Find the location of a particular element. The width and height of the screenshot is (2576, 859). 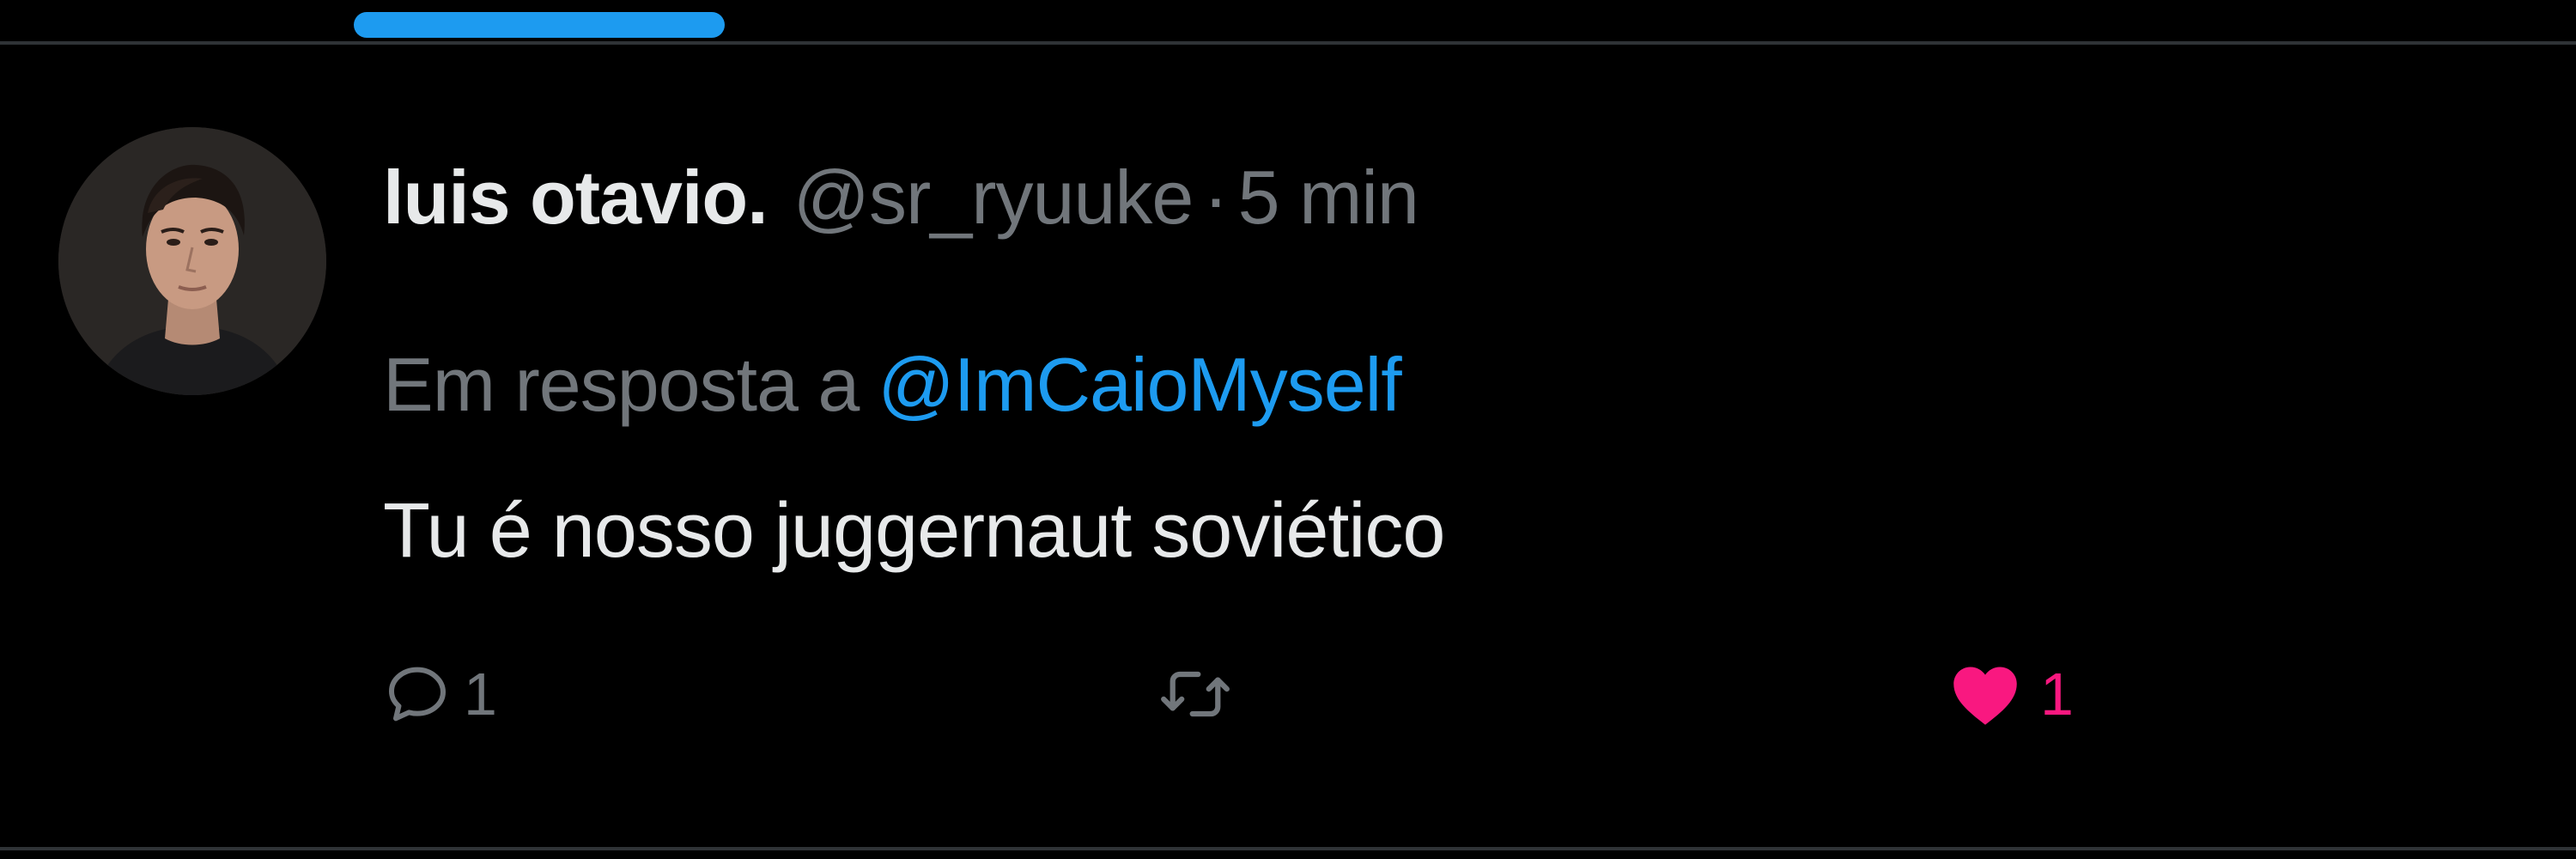

reply-button: 1 is located at coordinates (440, 694).